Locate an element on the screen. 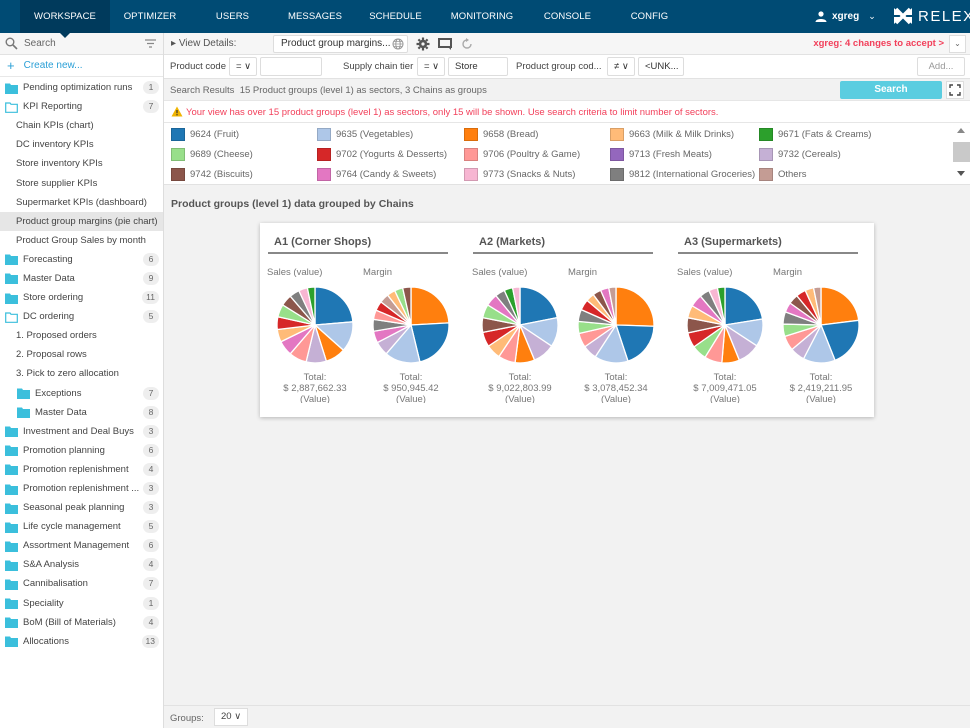  sidebar-folder-item: Store ordering 11 is located at coordinates (81, 297).